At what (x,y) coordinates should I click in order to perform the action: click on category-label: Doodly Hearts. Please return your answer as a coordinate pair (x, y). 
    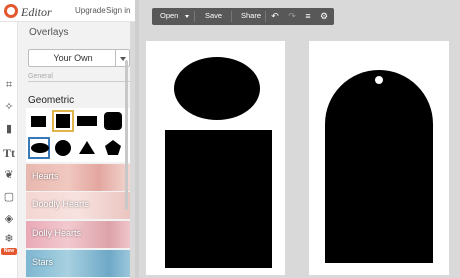
    Looking at the image, I should click on (61, 204).